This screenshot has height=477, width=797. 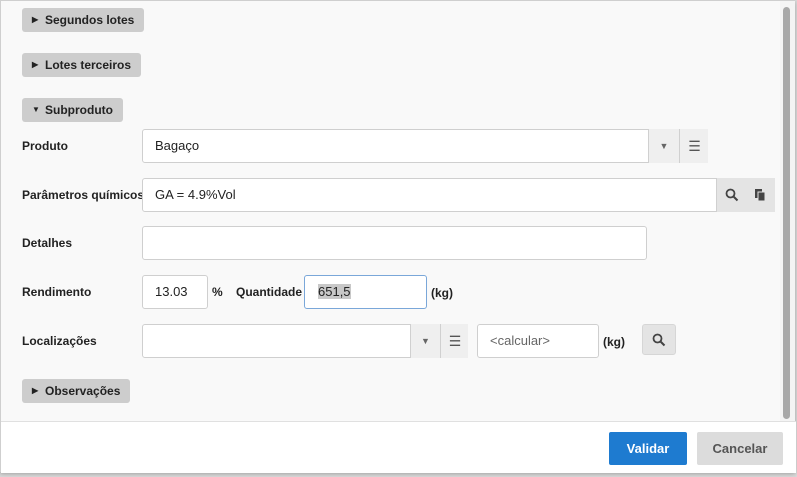 I want to click on calcular-input, so click(x=538, y=340).